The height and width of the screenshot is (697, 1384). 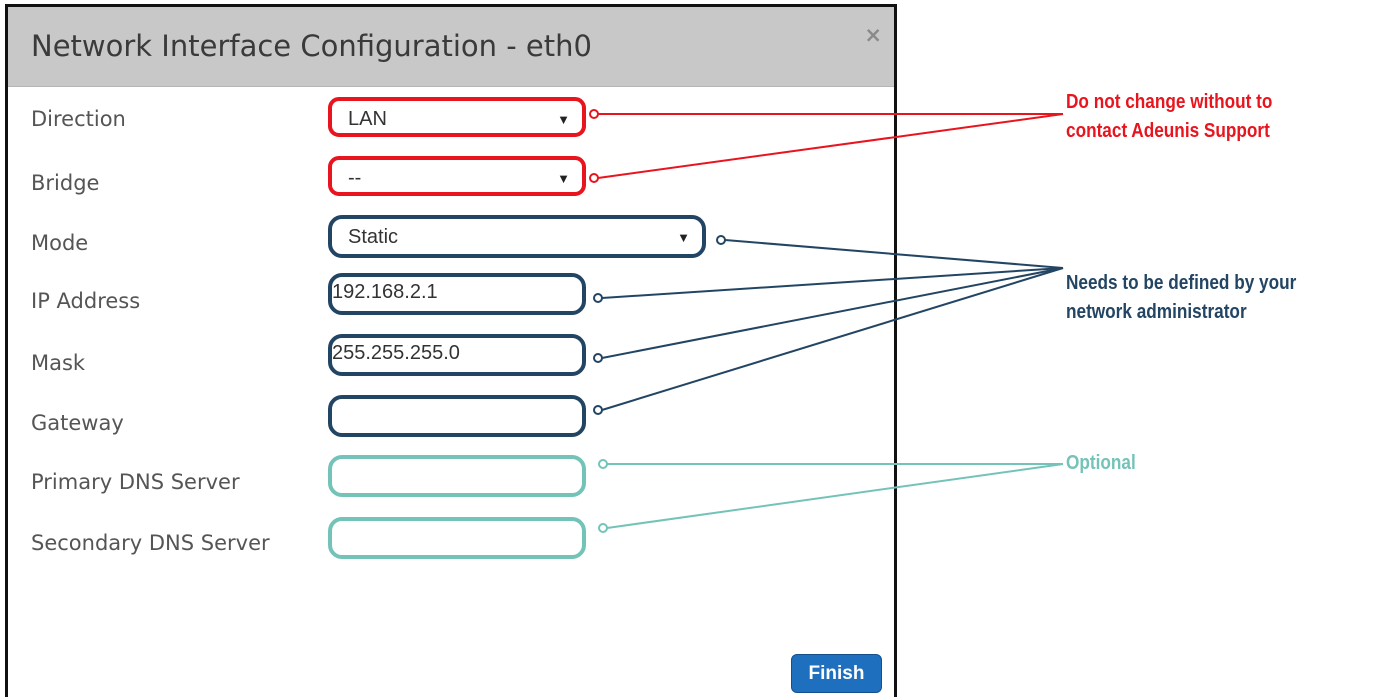 I want to click on teal-callout-lines, so click(x=831, y=496).